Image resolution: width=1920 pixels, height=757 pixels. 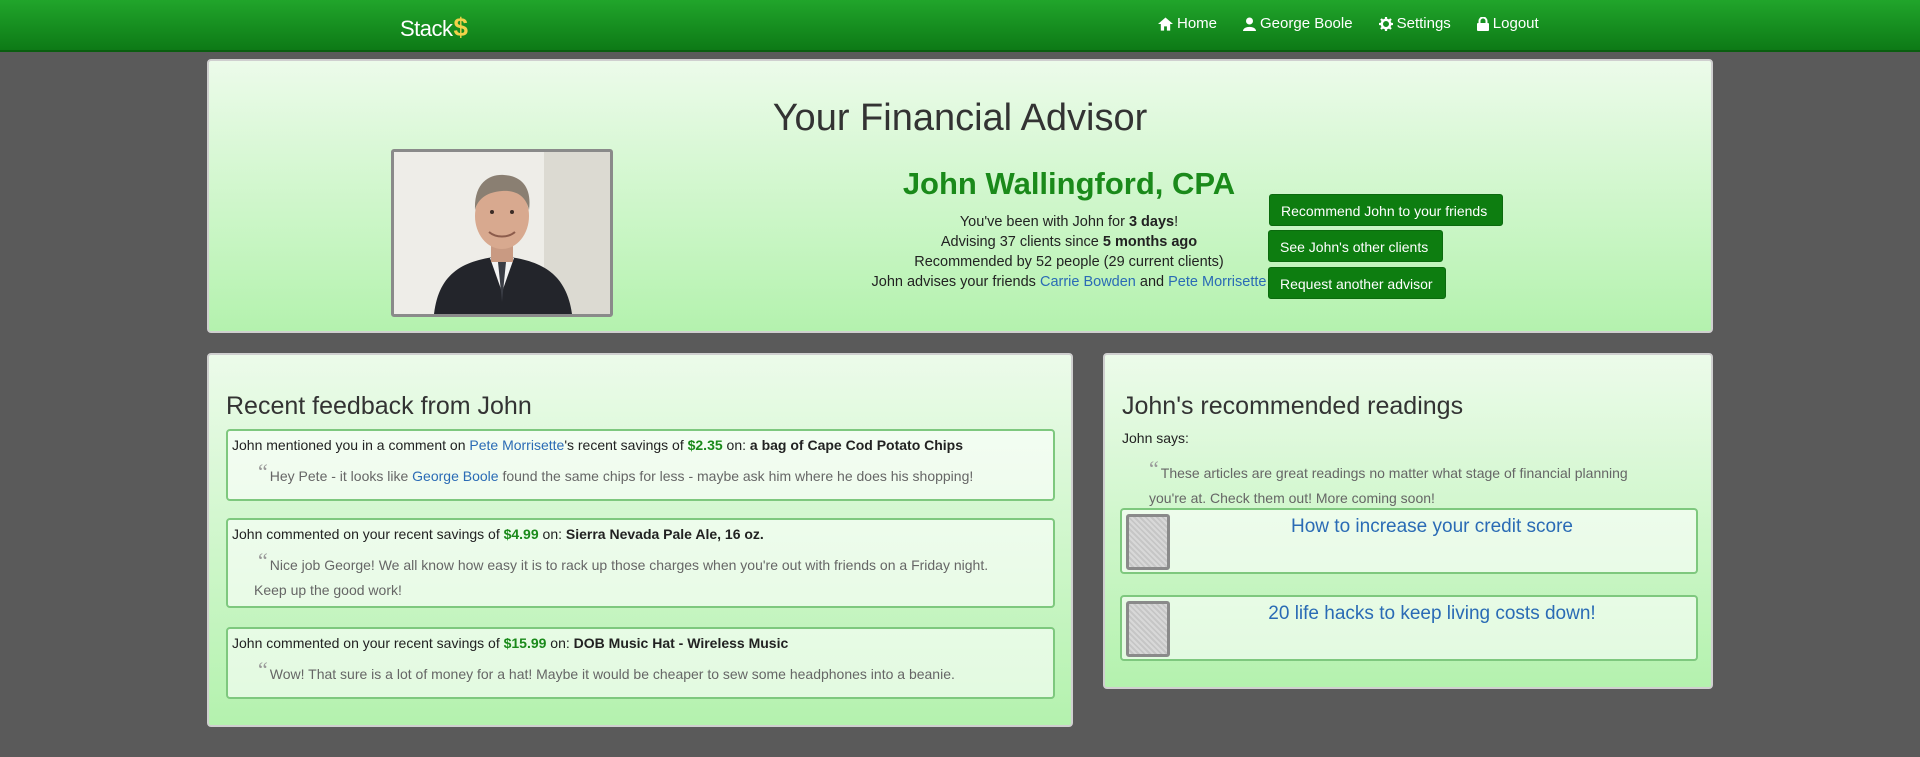 I want to click on article-link: How to increase your credit score, so click(x=1432, y=527).